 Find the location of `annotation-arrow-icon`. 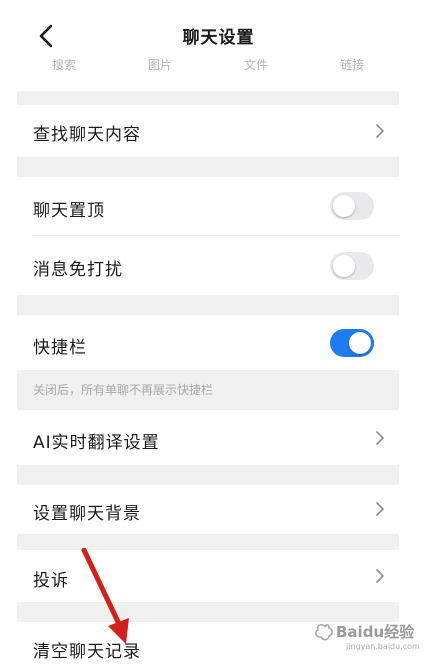

annotation-arrow-icon is located at coordinates (105, 596).